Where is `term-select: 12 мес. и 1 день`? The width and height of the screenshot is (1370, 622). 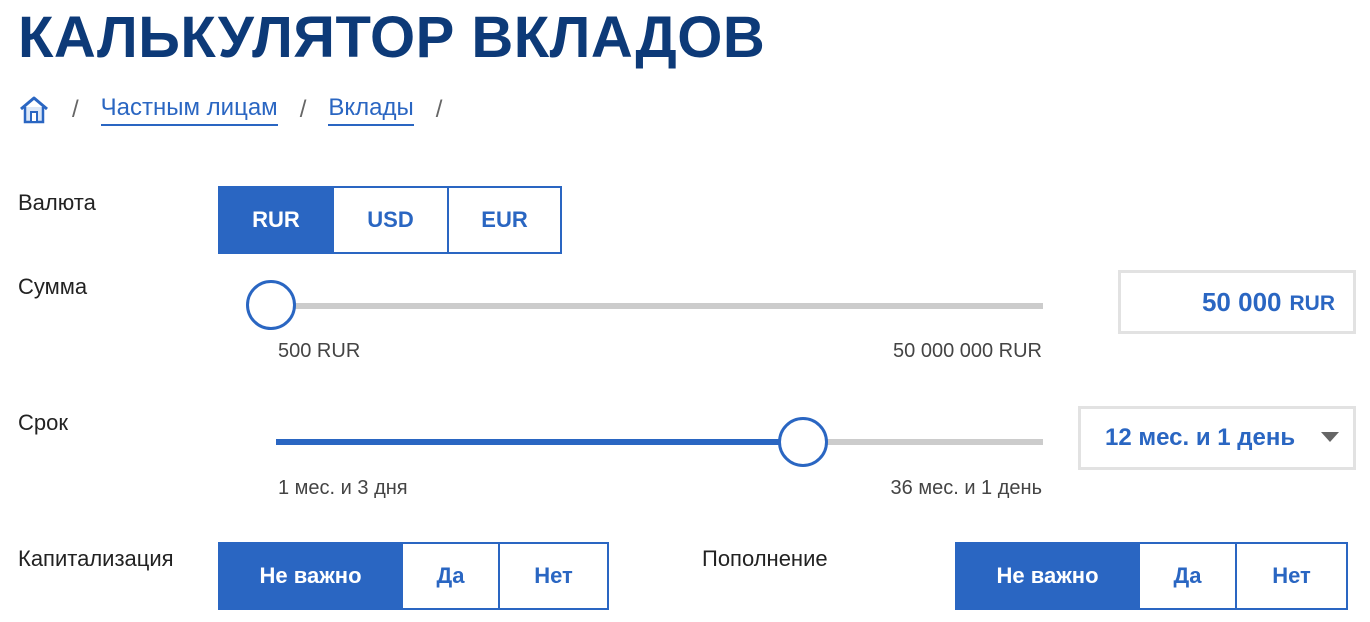
term-select: 12 мес. и 1 день is located at coordinates (1217, 438).